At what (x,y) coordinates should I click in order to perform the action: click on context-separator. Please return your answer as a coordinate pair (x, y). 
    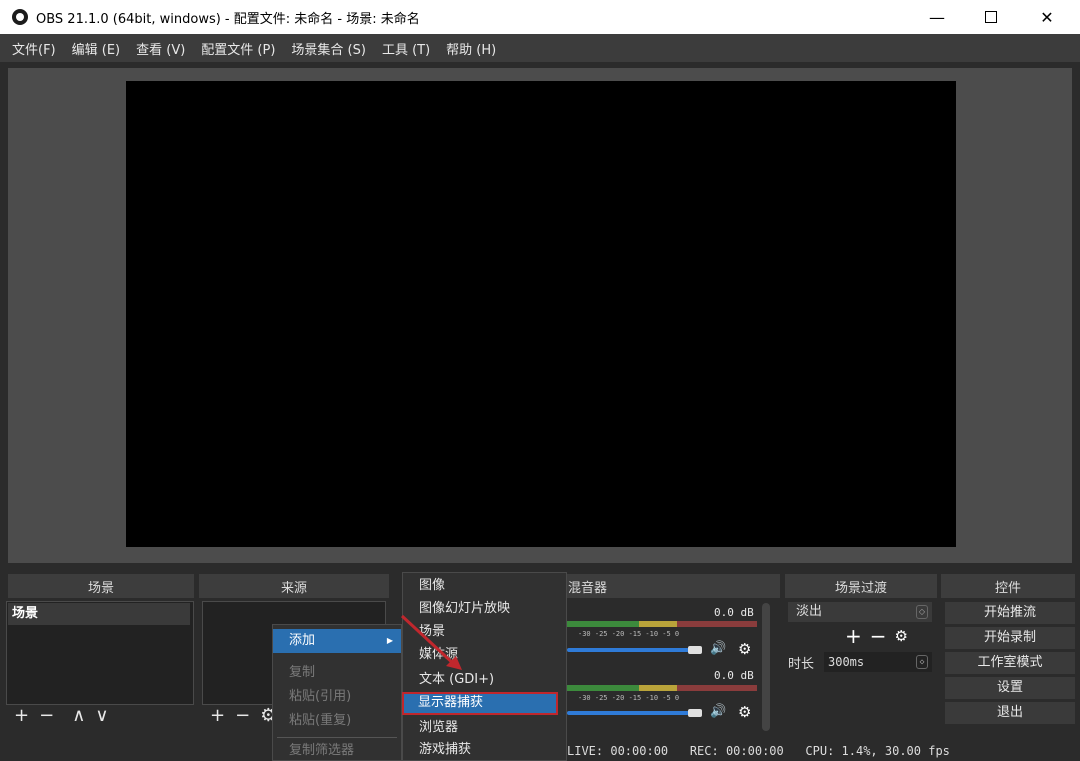
    Looking at the image, I should click on (337, 737).